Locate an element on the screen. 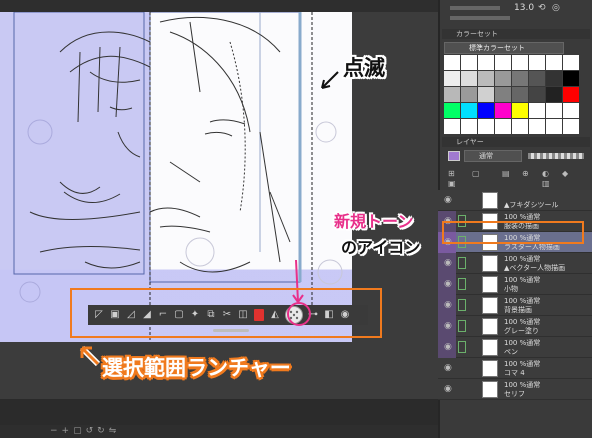  rotate-left-icon: ↺ is located at coordinates (90, 431).